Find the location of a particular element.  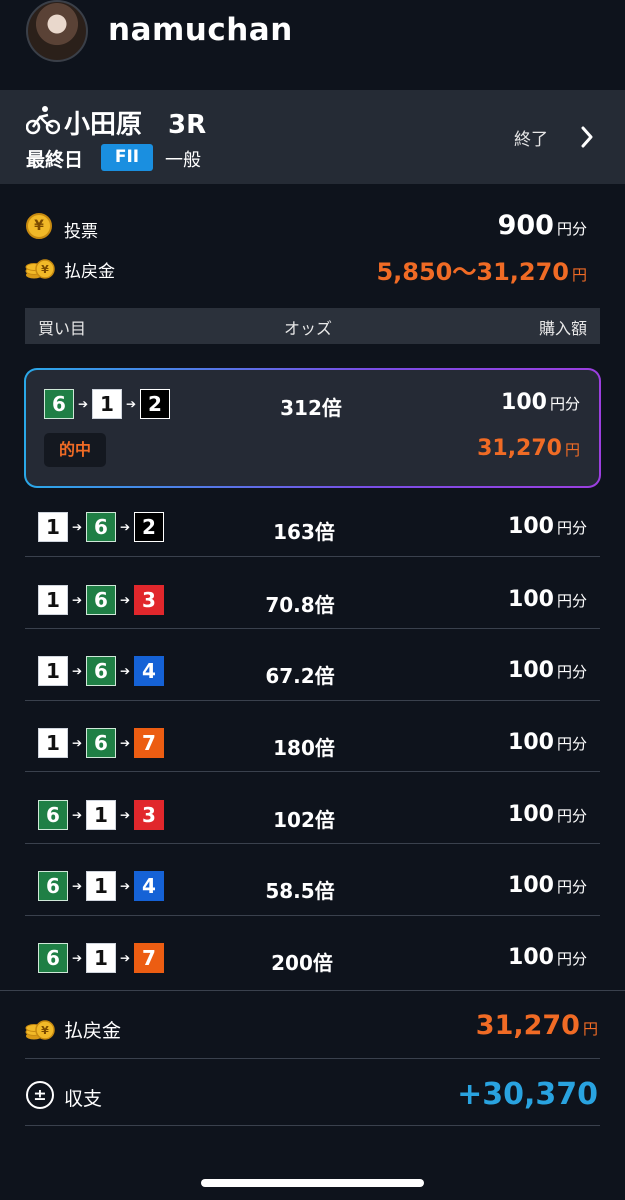

footer-divider is located at coordinates (312, 990).